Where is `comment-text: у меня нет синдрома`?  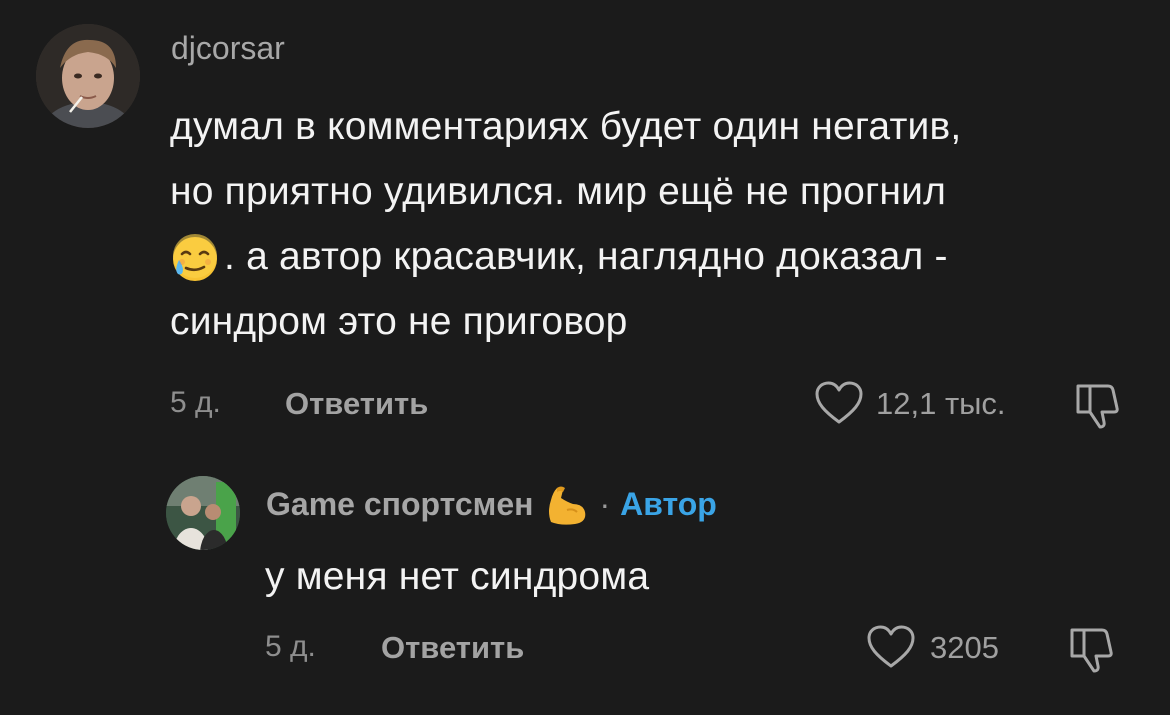 comment-text: у меня нет синдрома is located at coordinates (457, 576).